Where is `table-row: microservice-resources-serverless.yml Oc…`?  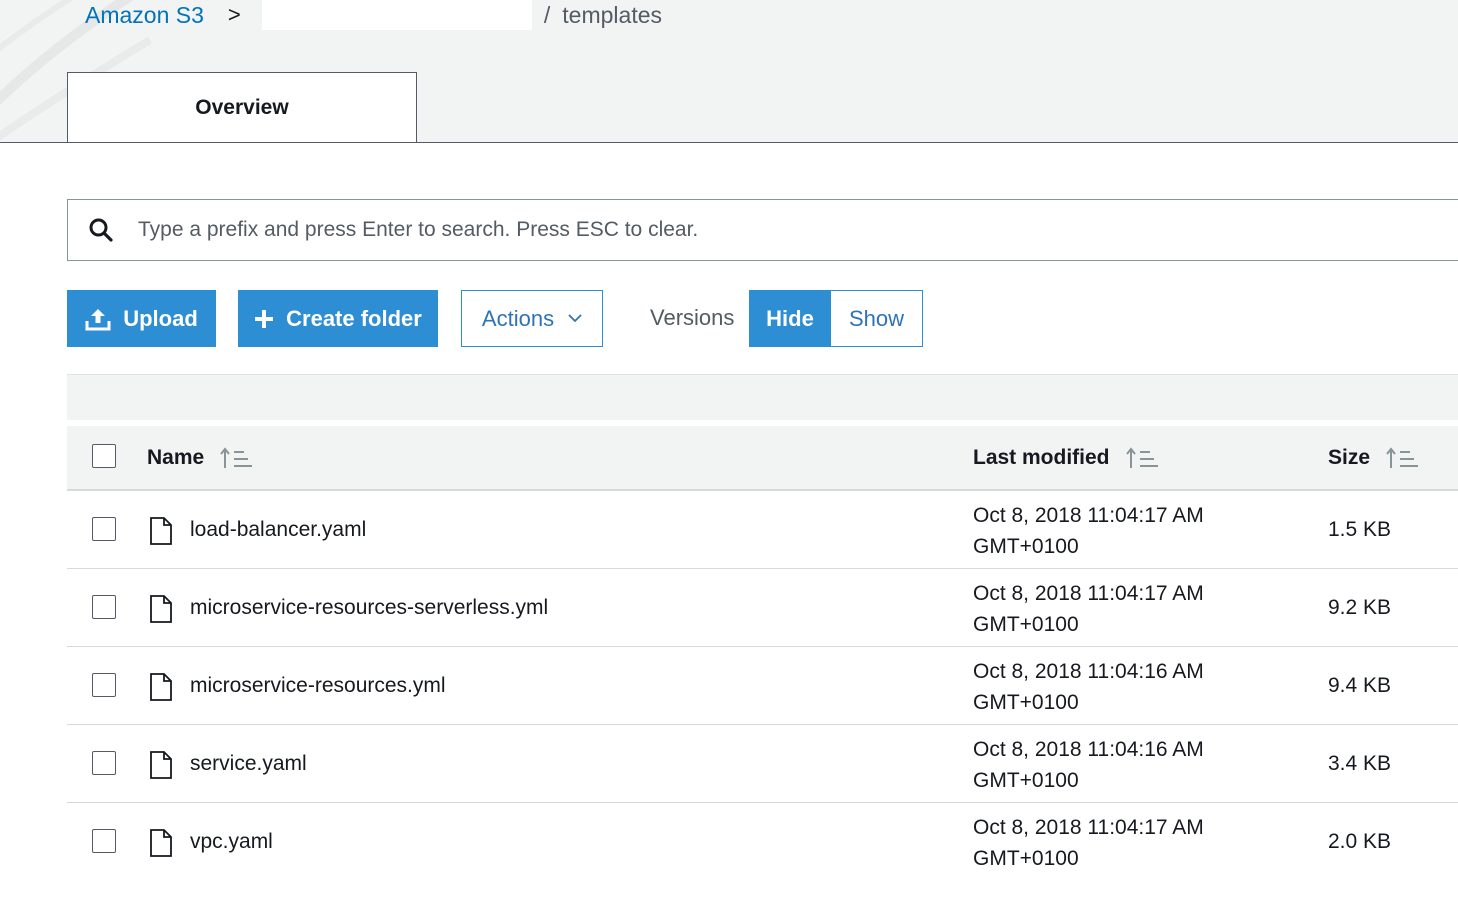 table-row: microservice-resources-serverless.yml Oc… is located at coordinates (762, 608).